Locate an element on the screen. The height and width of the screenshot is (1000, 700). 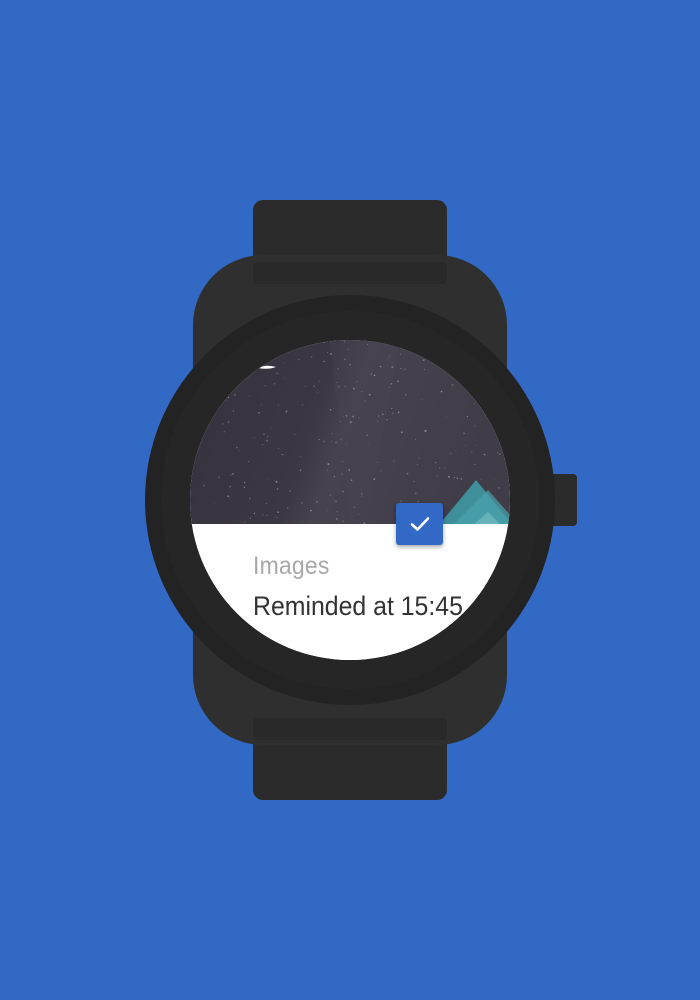
check-icon is located at coordinates (419, 524).